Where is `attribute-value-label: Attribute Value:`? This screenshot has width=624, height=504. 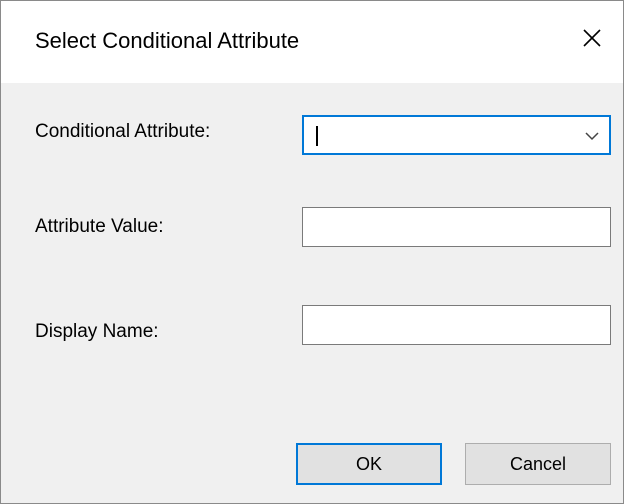
attribute-value-label: Attribute Value: is located at coordinates (99, 226).